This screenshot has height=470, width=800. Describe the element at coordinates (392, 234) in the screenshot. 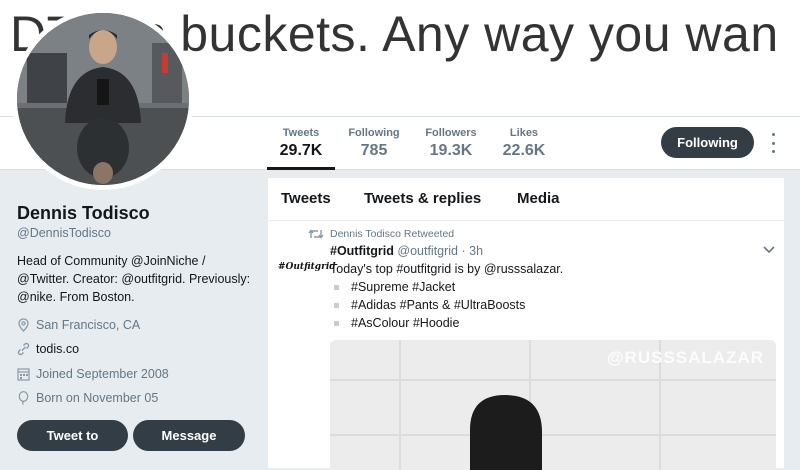

I see `retweet-note: Dennis Todisco Retweeted` at that location.